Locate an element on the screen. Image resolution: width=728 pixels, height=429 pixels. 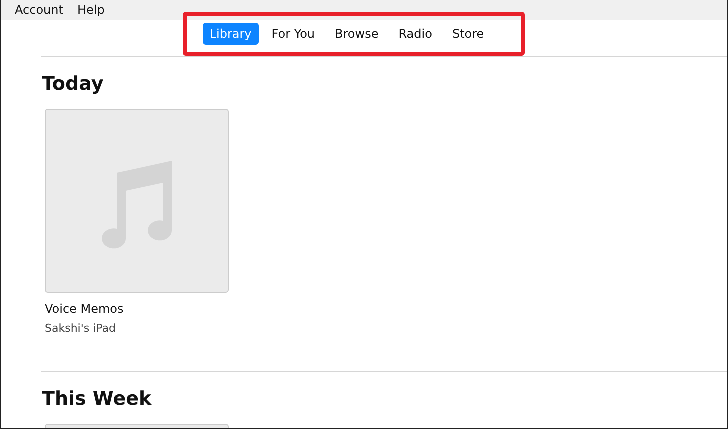
nav-tab: Radio is located at coordinates (416, 34).